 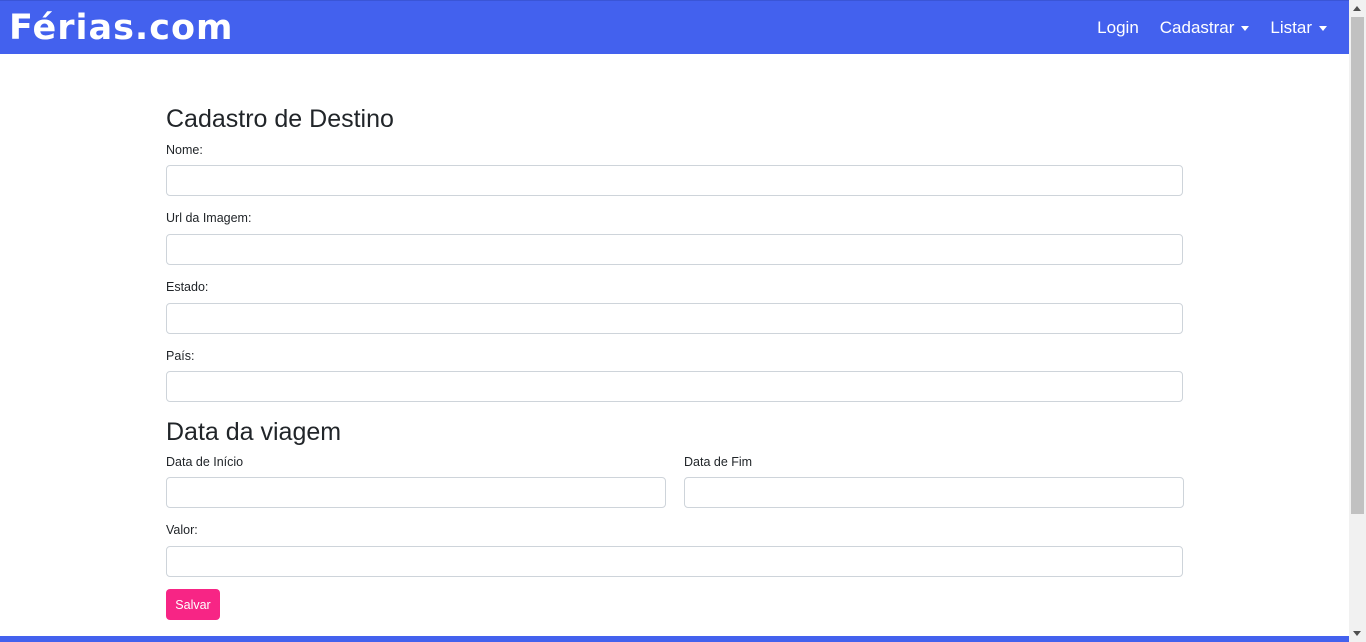 I want to click on estado-input, so click(x=674, y=318).